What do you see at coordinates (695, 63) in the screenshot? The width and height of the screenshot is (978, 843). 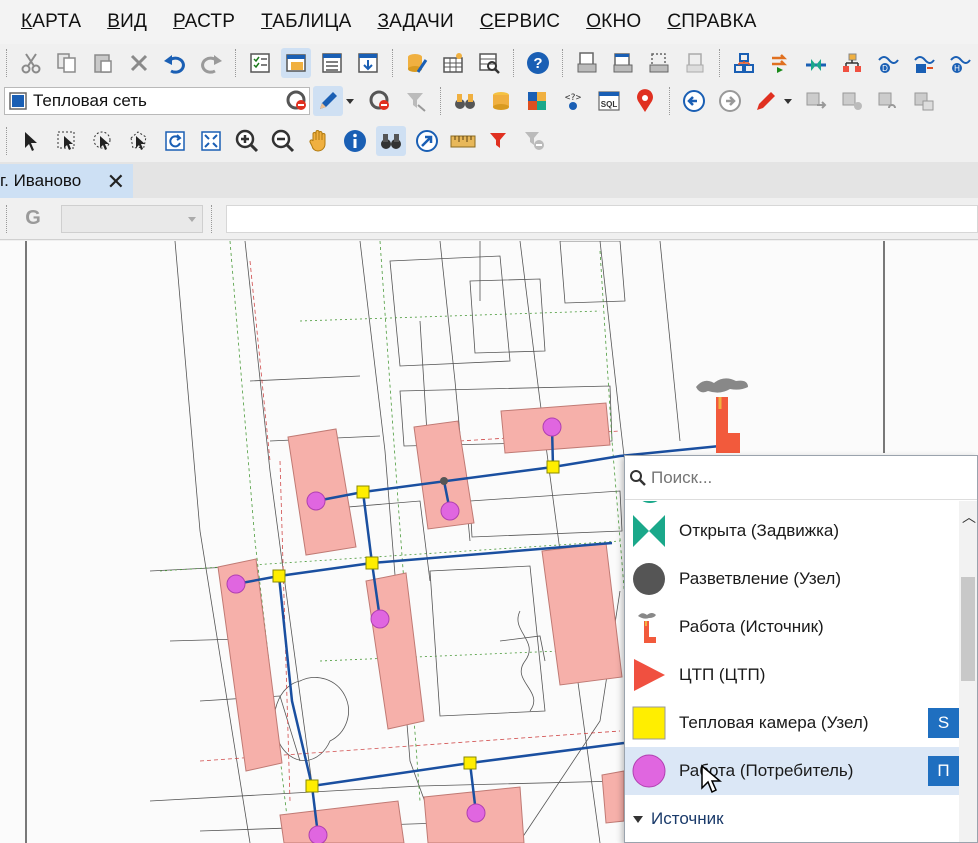 I see `print-disabled-button` at bounding box center [695, 63].